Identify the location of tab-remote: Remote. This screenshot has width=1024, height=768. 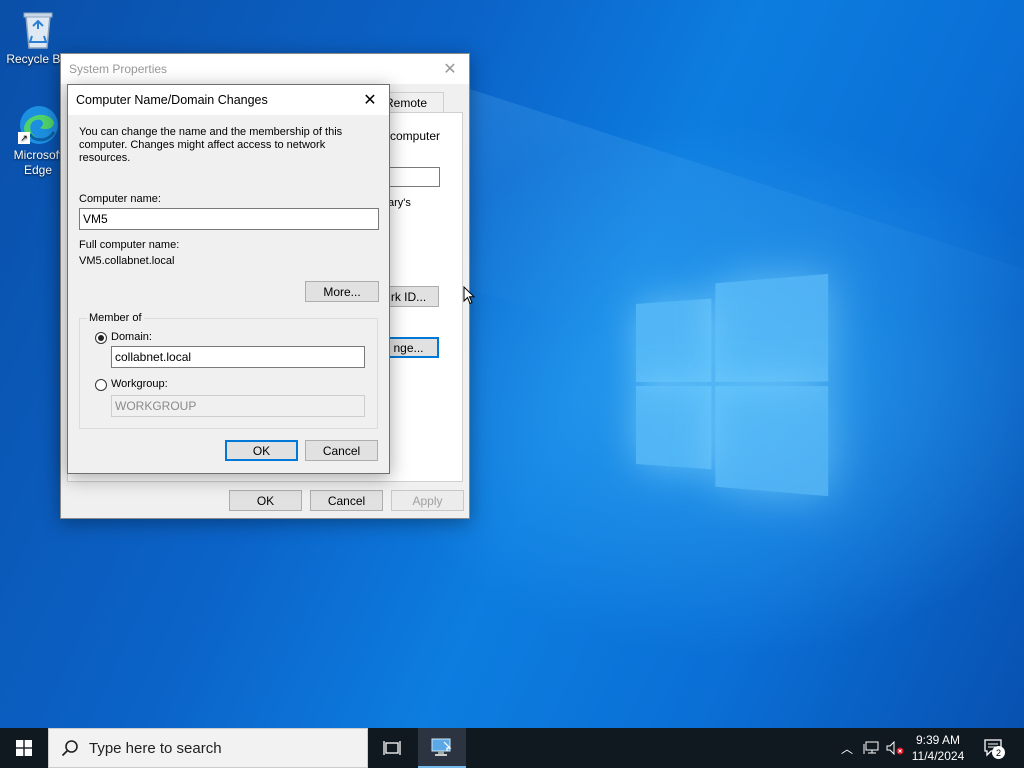
(414, 102).